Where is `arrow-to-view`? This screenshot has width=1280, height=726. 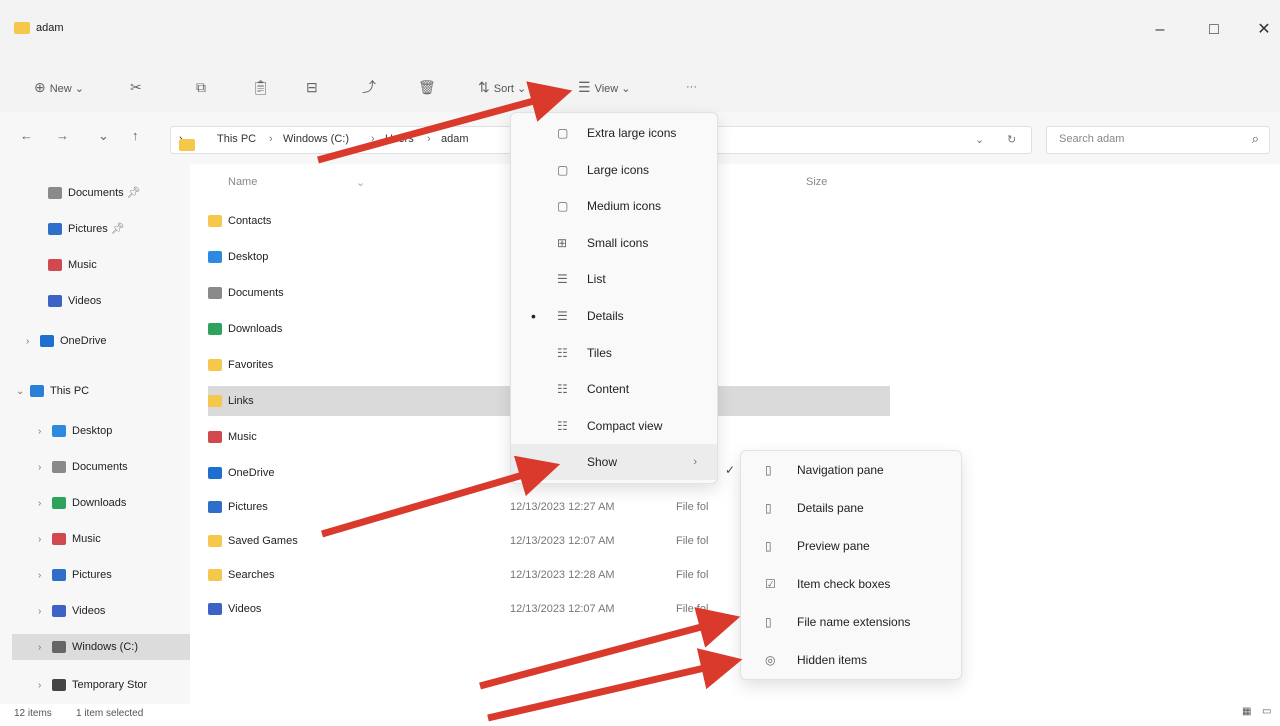 arrow-to-view is located at coordinates (445, 122).